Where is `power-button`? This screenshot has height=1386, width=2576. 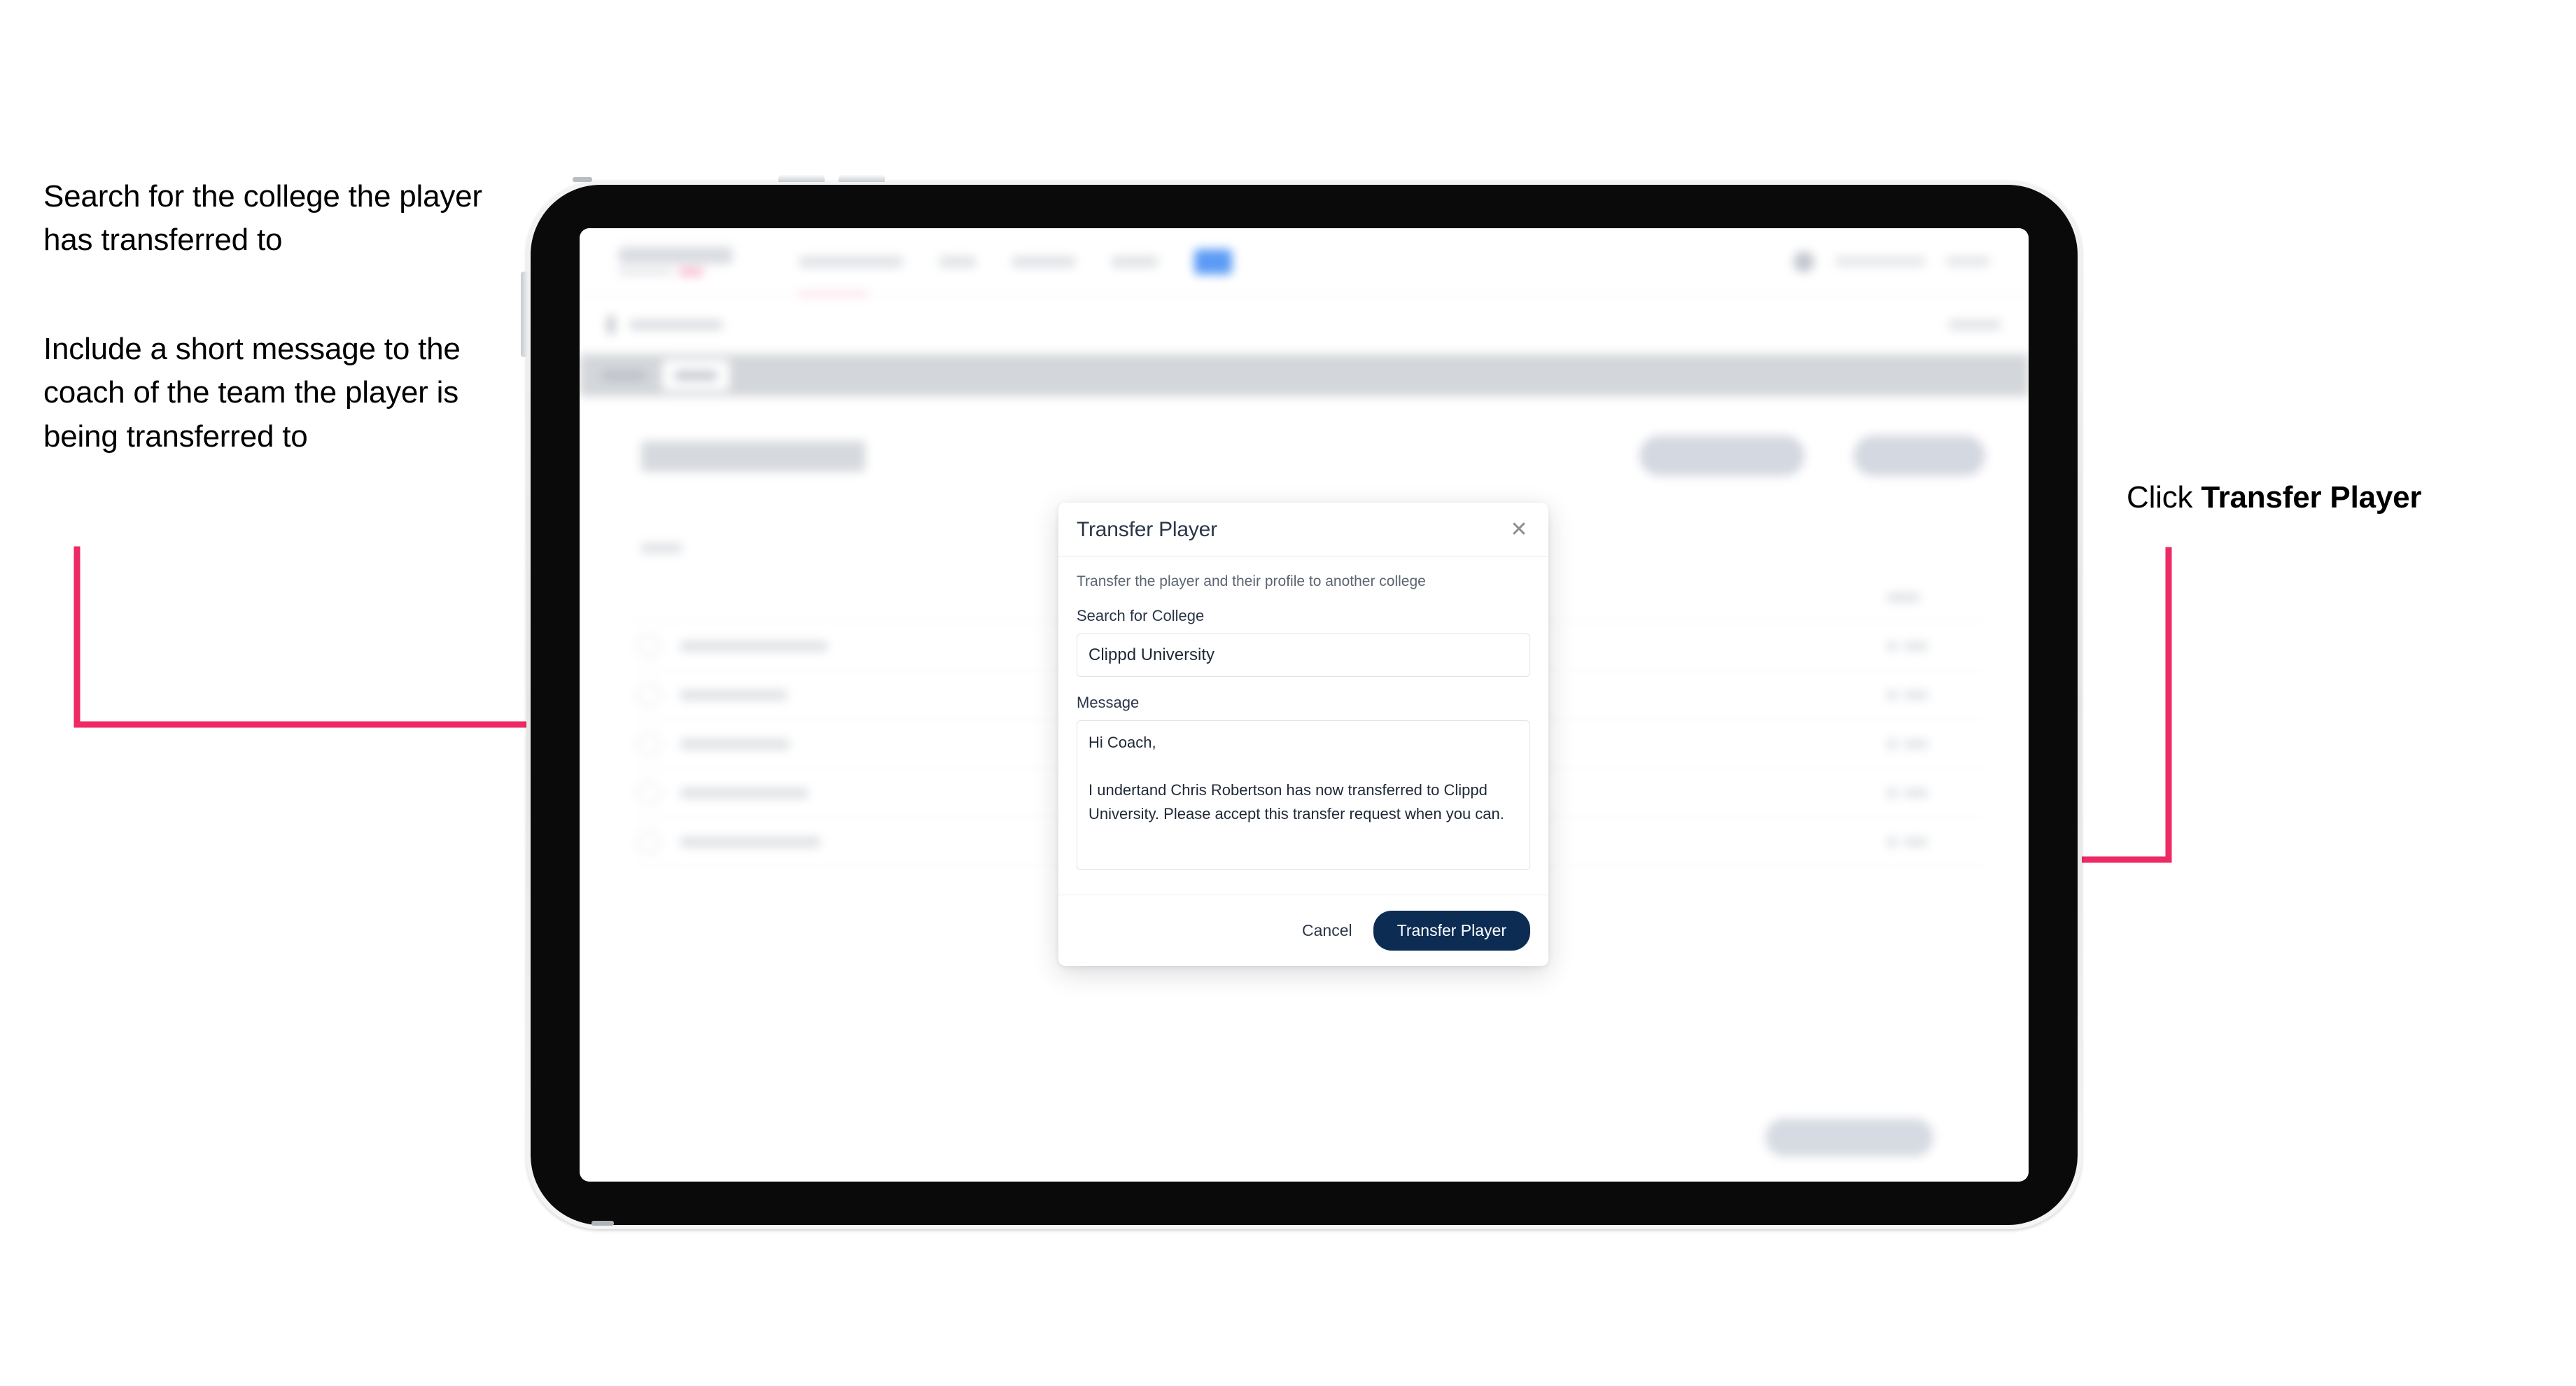 power-button is located at coordinates (524, 314).